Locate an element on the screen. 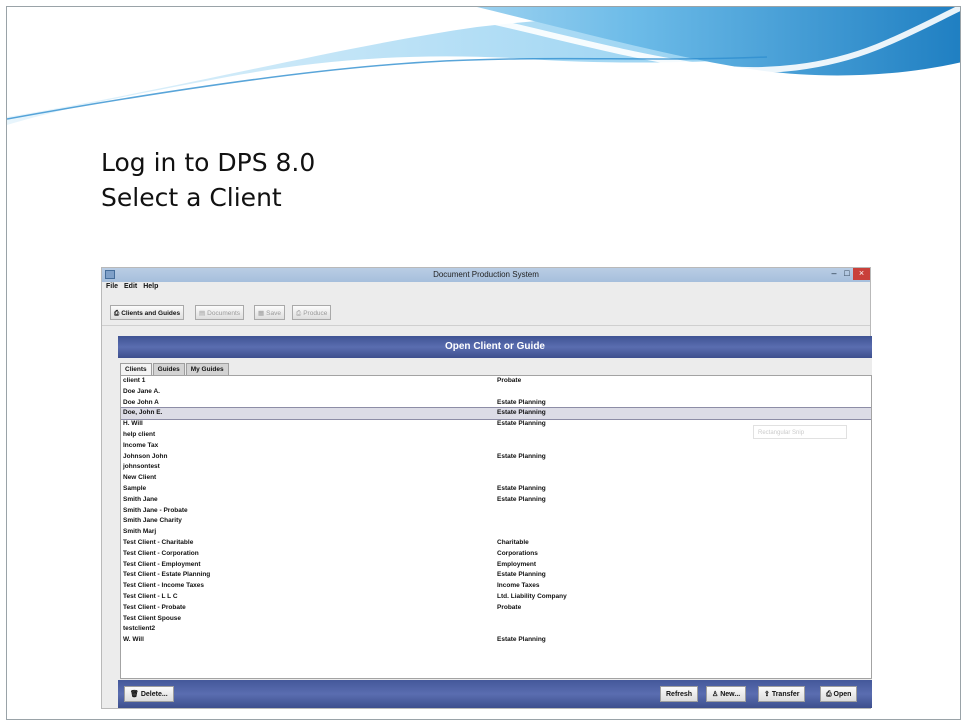 This screenshot has width=964, height=723. client-row: Smith Jane Charity is located at coordinates (496, 521).